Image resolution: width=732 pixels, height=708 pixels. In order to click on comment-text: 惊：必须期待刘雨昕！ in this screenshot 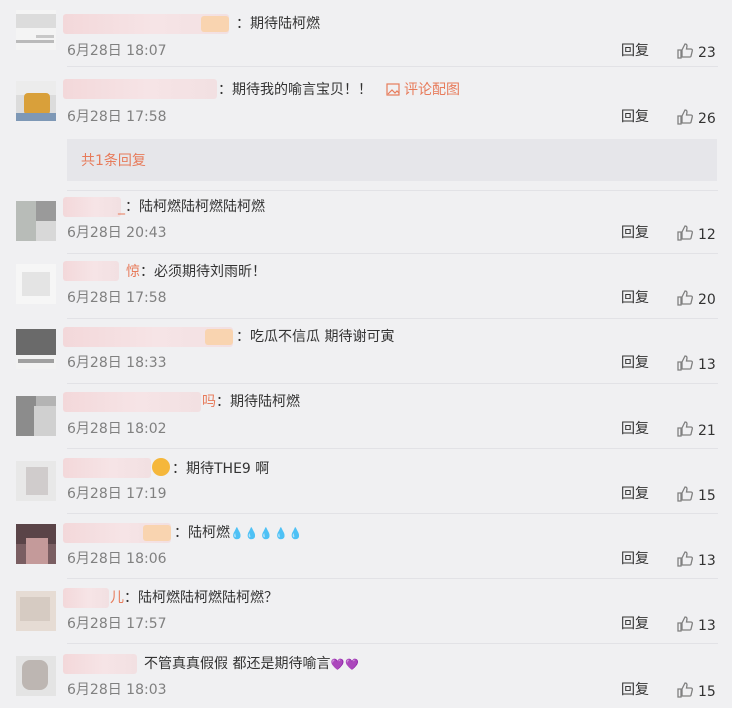, I will do `click(196, 272)`.